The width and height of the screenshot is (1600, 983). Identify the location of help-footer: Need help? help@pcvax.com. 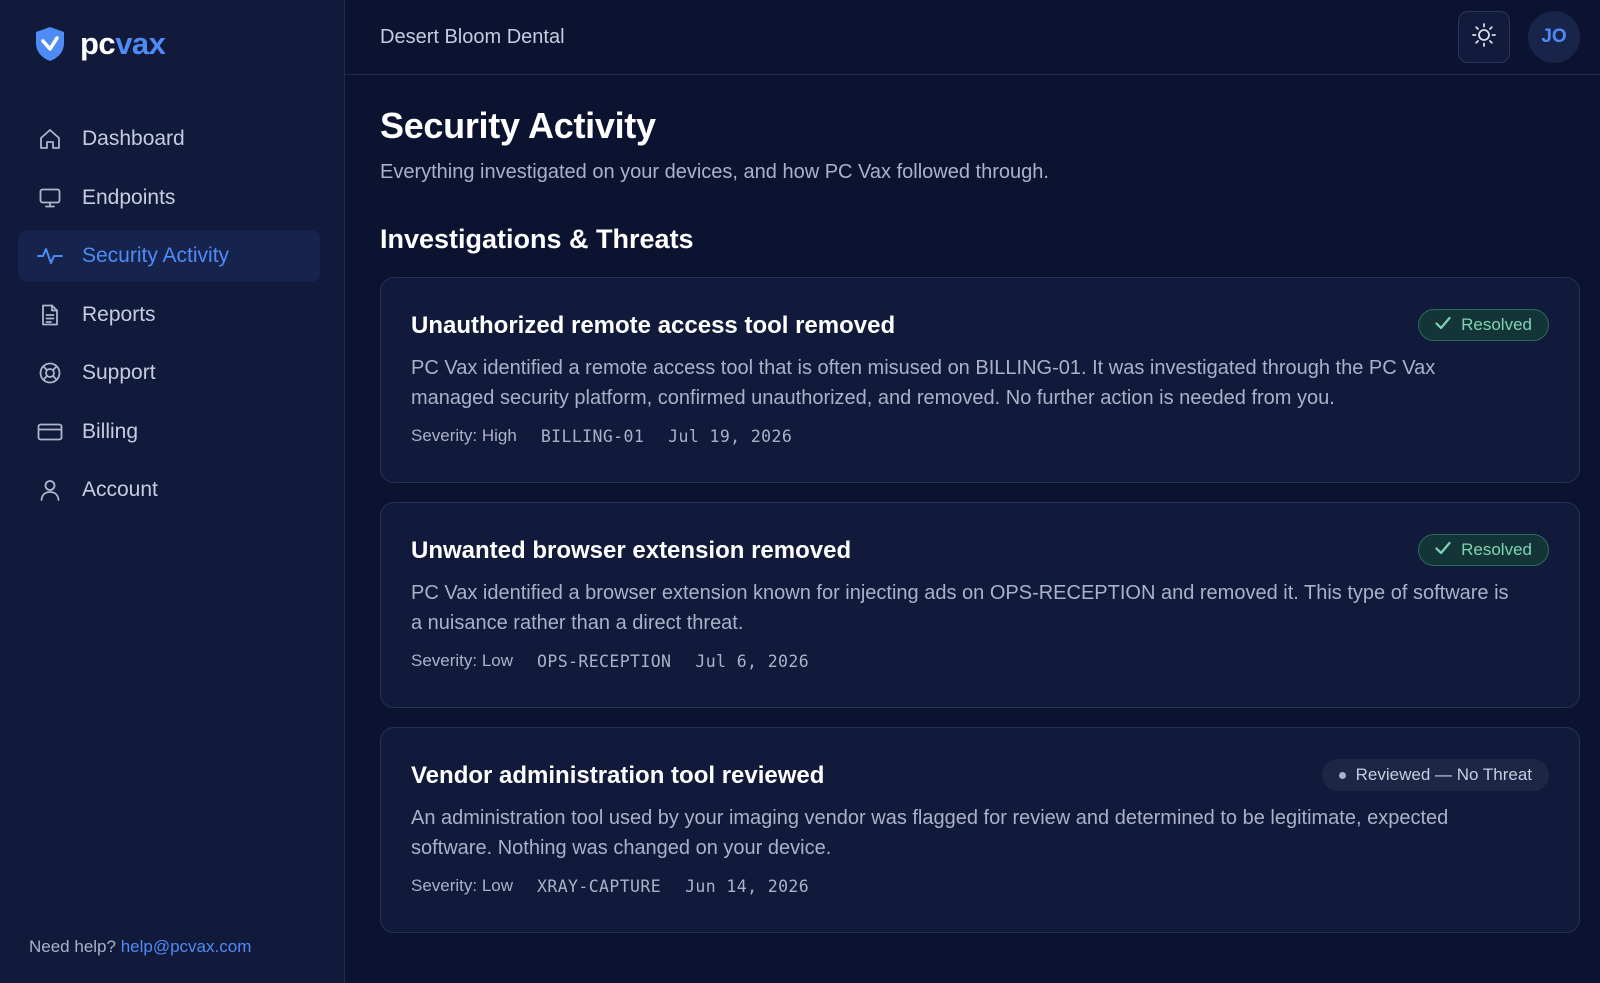
(140, 947).